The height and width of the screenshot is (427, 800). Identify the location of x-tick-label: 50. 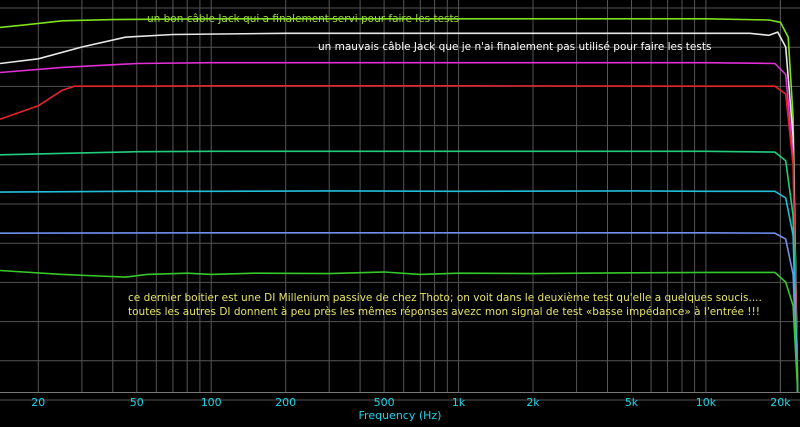
(137, 402).